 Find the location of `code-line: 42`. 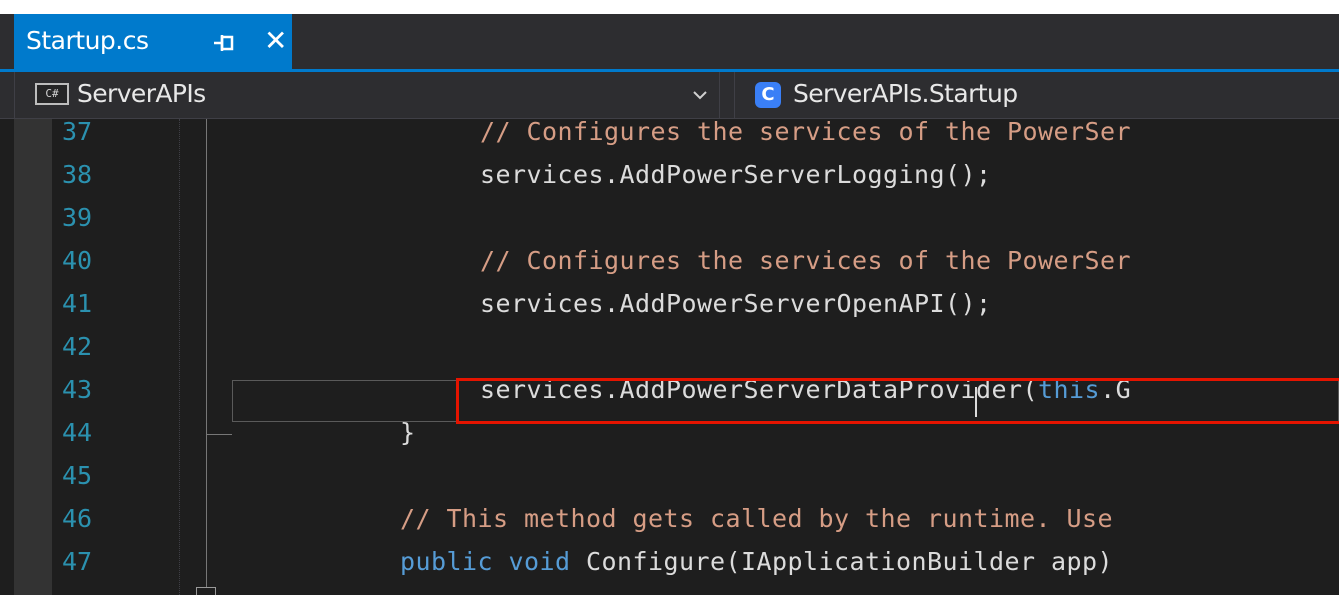

code-line: 42 is located at coordinates (669, 346).